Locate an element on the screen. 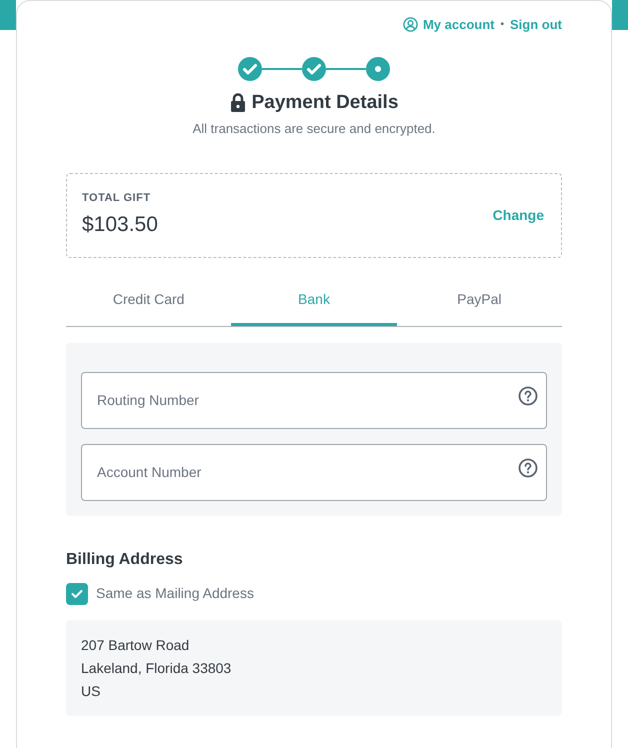 The image size is (628, 748). input-field: Account Number is located at coordinates (314, 472).